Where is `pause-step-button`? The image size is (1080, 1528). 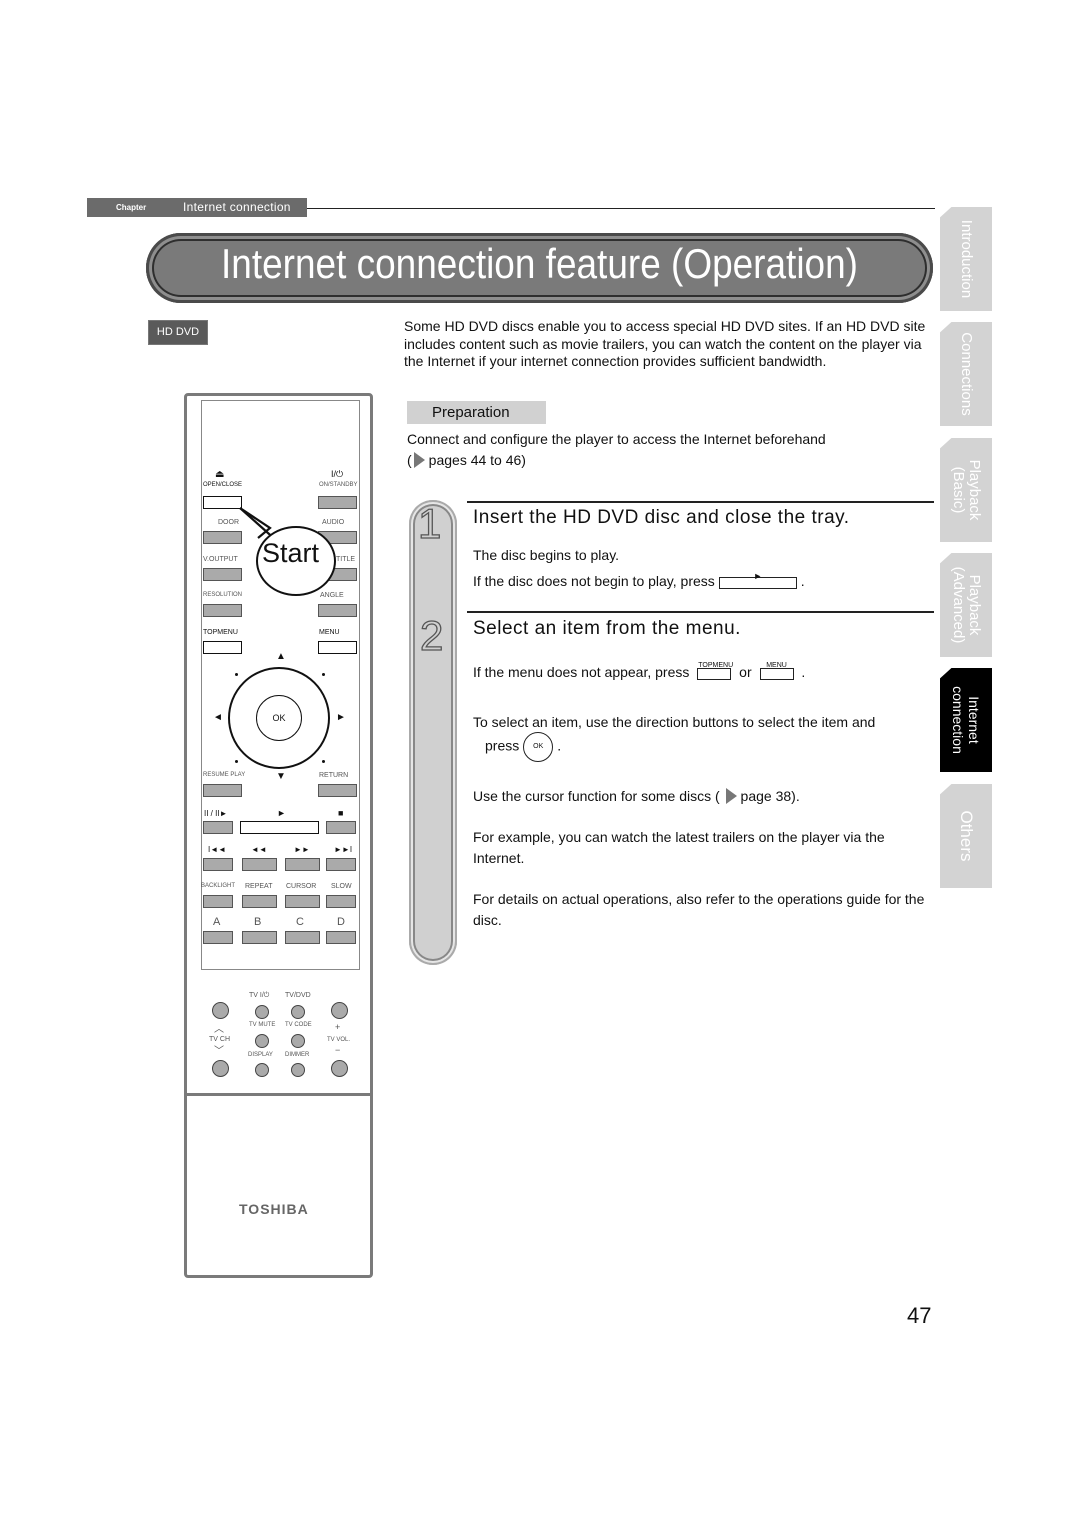 pause-step-button is located at coordinates (218, 827).